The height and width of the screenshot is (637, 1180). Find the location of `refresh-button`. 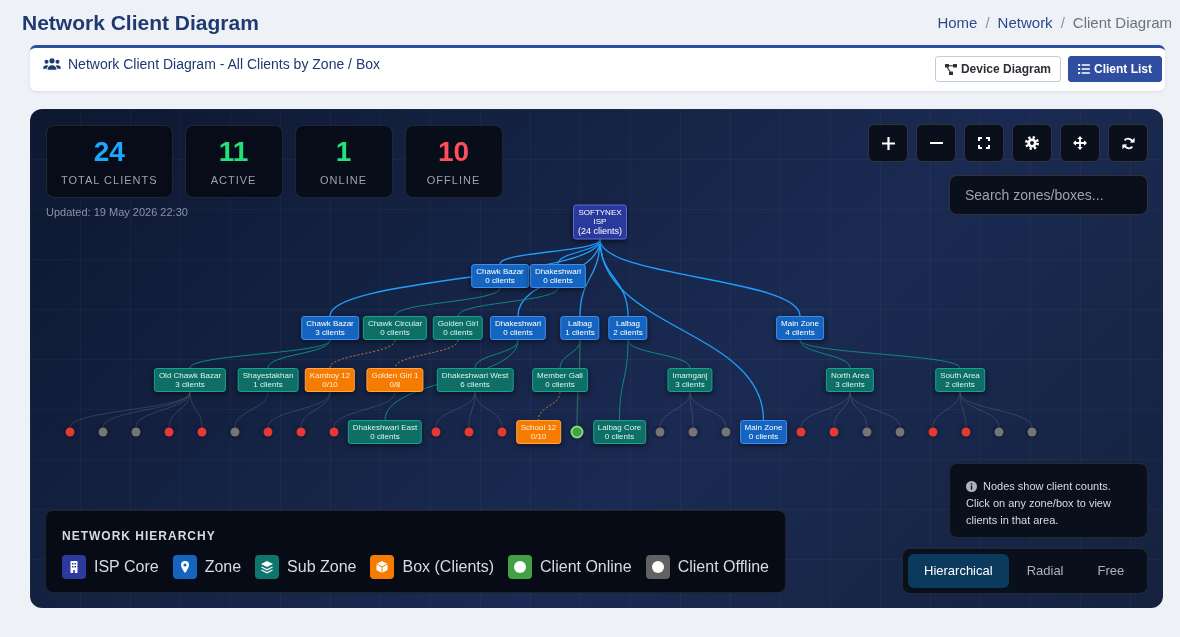

refresh-button is located at coordinates (1128, 143).